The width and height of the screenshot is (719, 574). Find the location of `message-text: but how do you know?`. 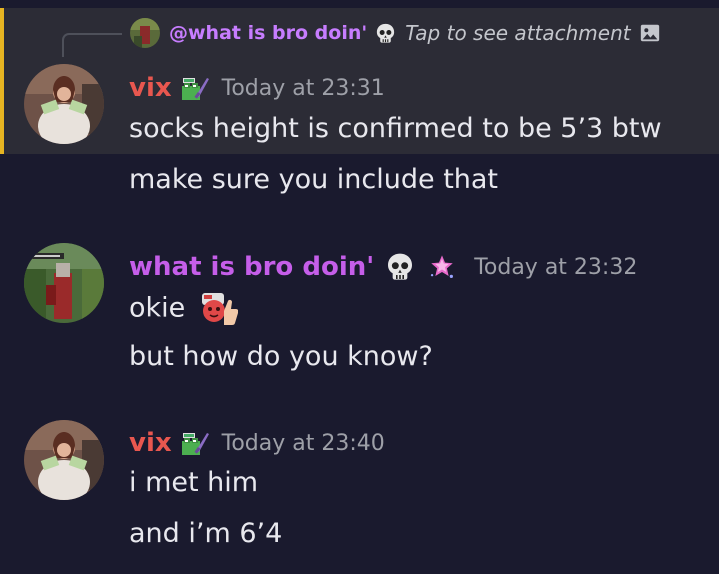

message-text: but how do you know? is located at coordinates (281, 356).